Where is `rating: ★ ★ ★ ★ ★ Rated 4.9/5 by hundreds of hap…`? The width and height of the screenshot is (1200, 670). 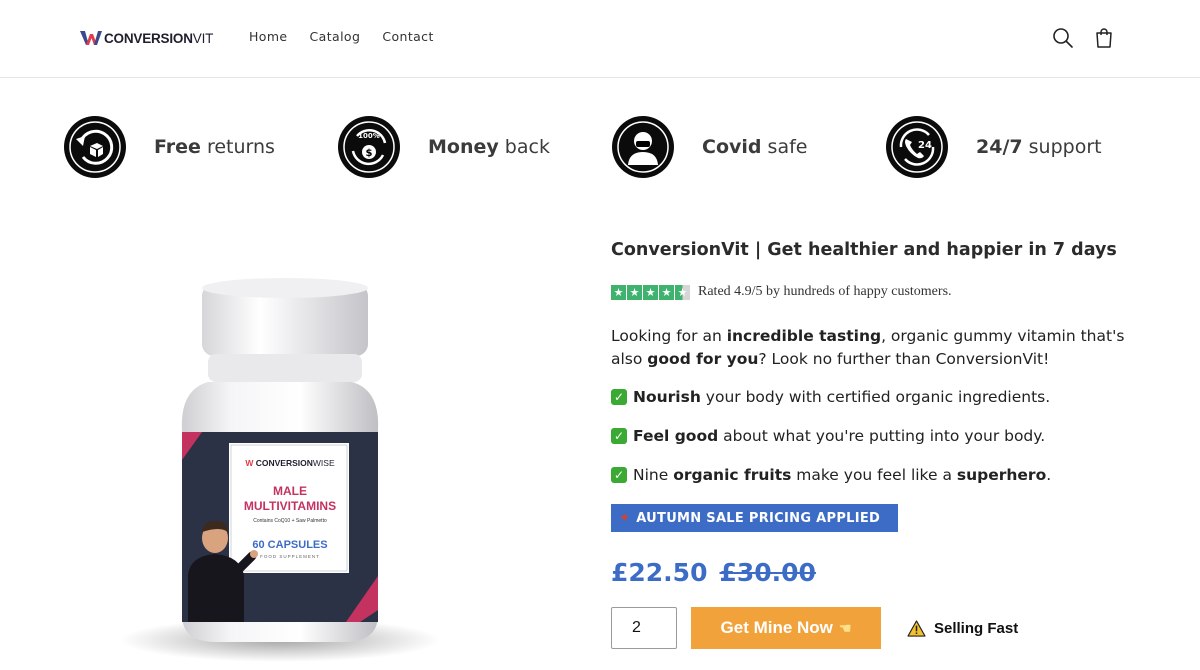 rating: ★ ★ ★ ★ ★ Rated 4.9/5 by hundreds of hap… is located at coordinates (781, 292).